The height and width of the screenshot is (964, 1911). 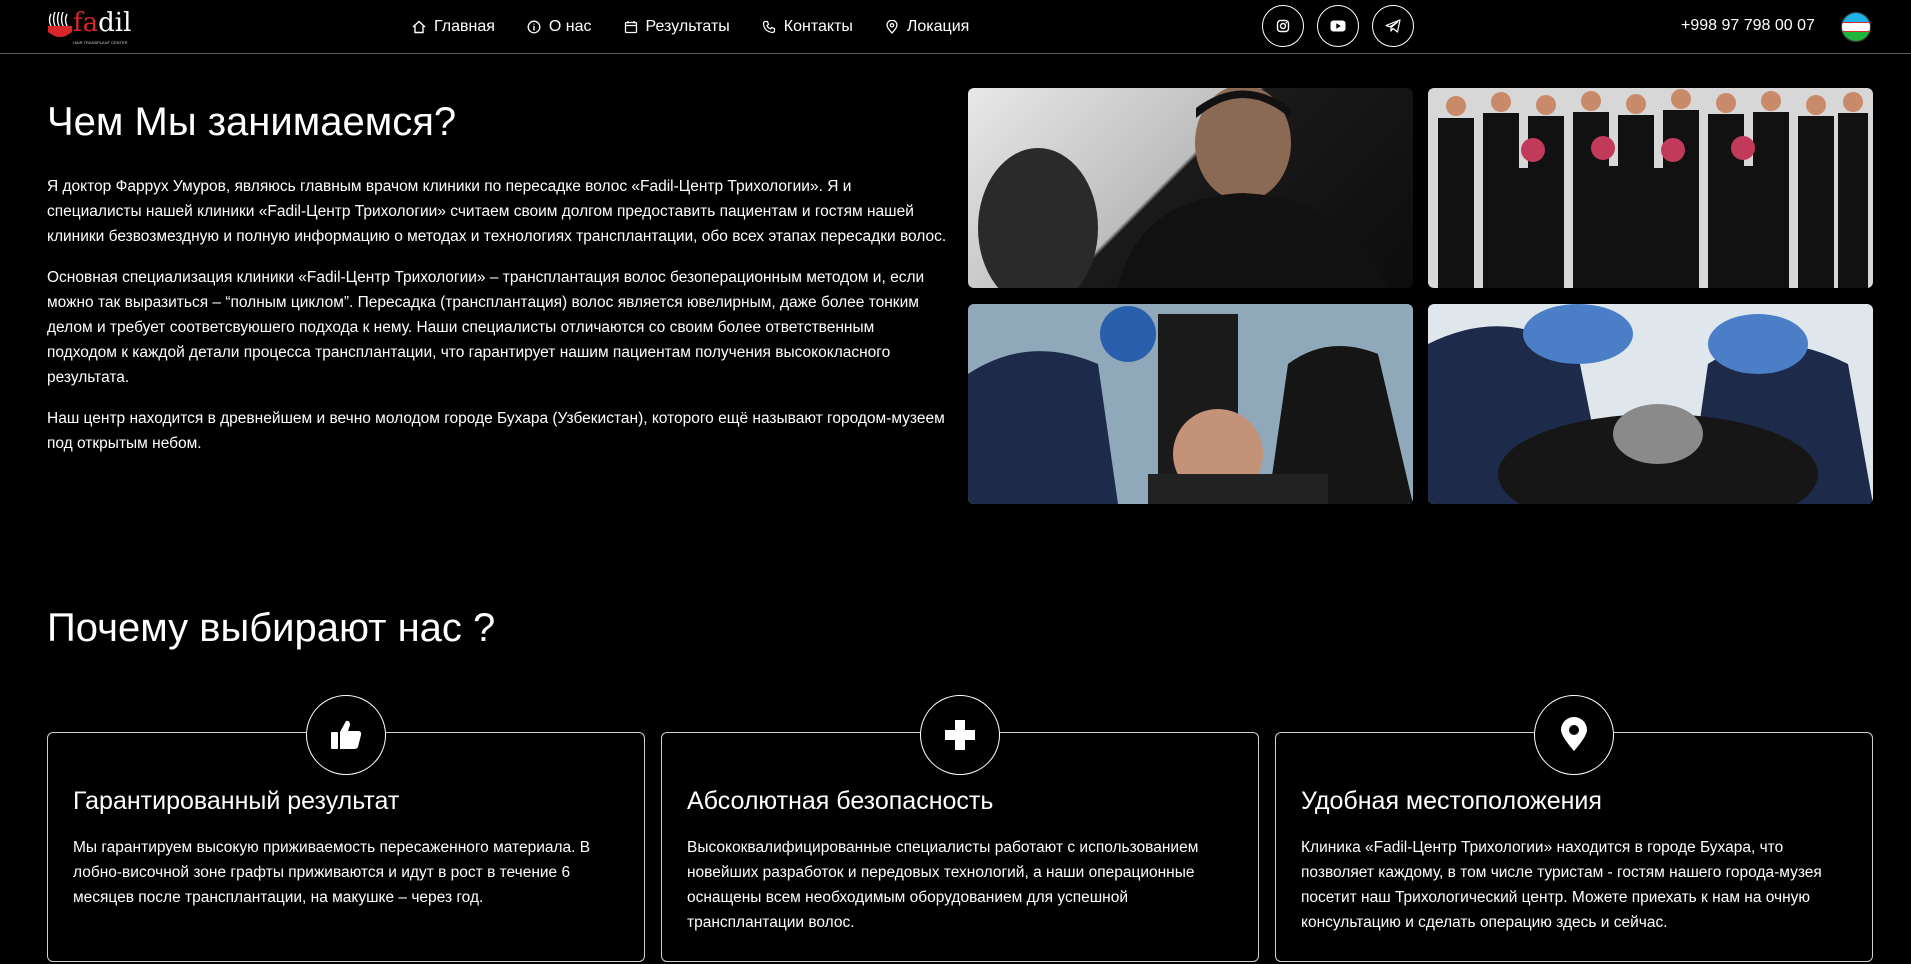 I want to click on about-title: Чем Мы занимаемся?, so click(x=252, y=122).